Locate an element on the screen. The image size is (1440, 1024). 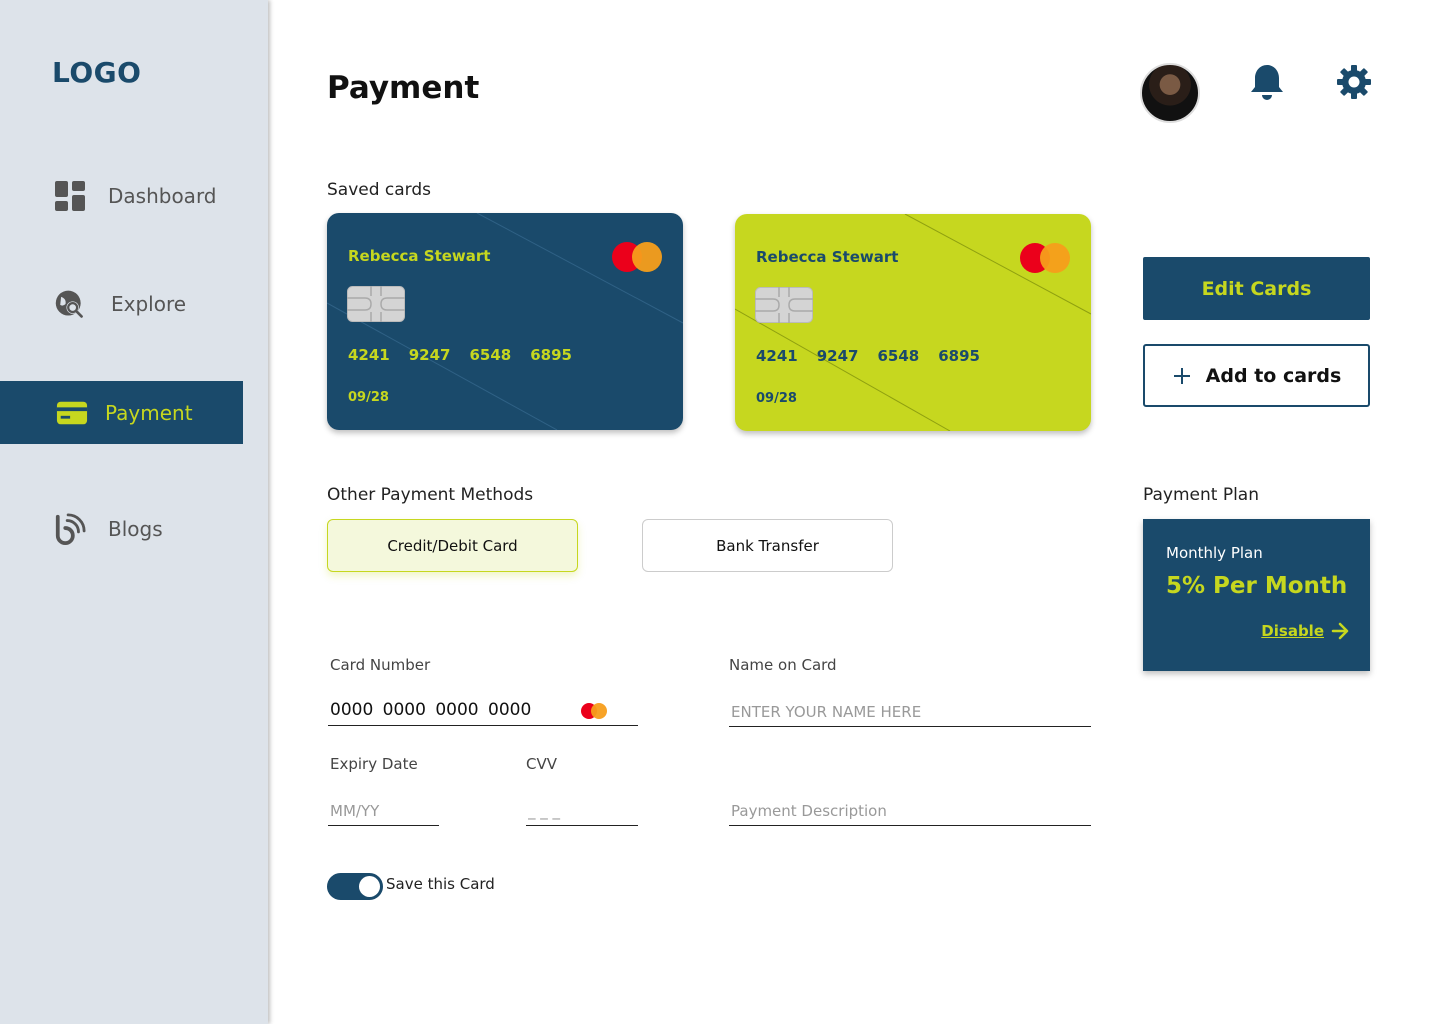
card-number-value: 0000 0000 0000 0000 is located at coordinates (431, 710).